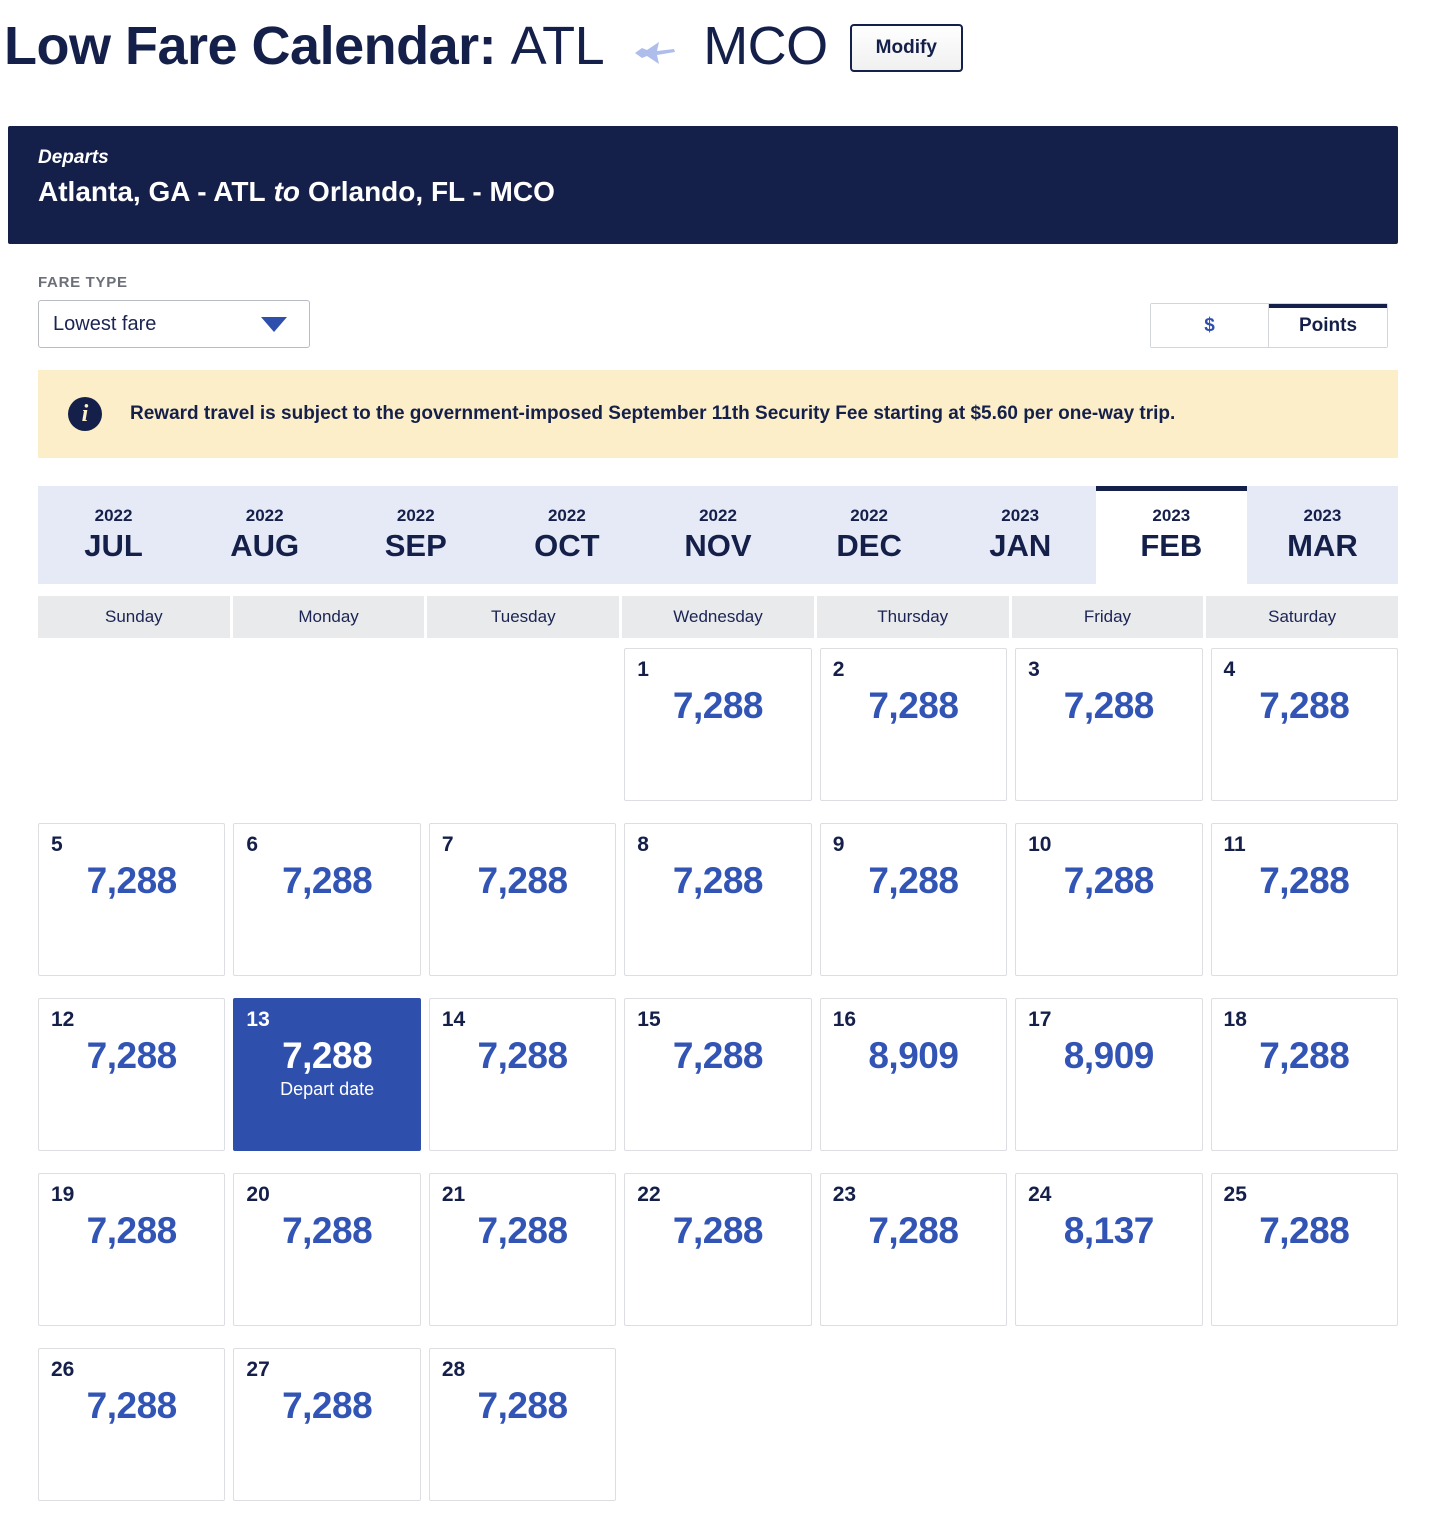 The width and height of the screenshot is (1430, 1526). What do you see at coordinates (1109, 1249) in the screenshot?
I see `calendar-day-24: 24 8,137` at bounding box center [1109, 1249].